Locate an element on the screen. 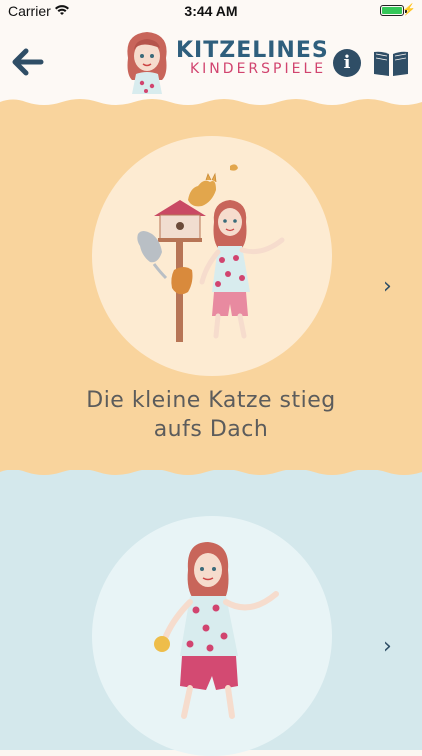 The width and height of the screenshot is (422, 756). brand-logo: KITZELINES KINDERSPIELE is located at coordinates (252, 57).